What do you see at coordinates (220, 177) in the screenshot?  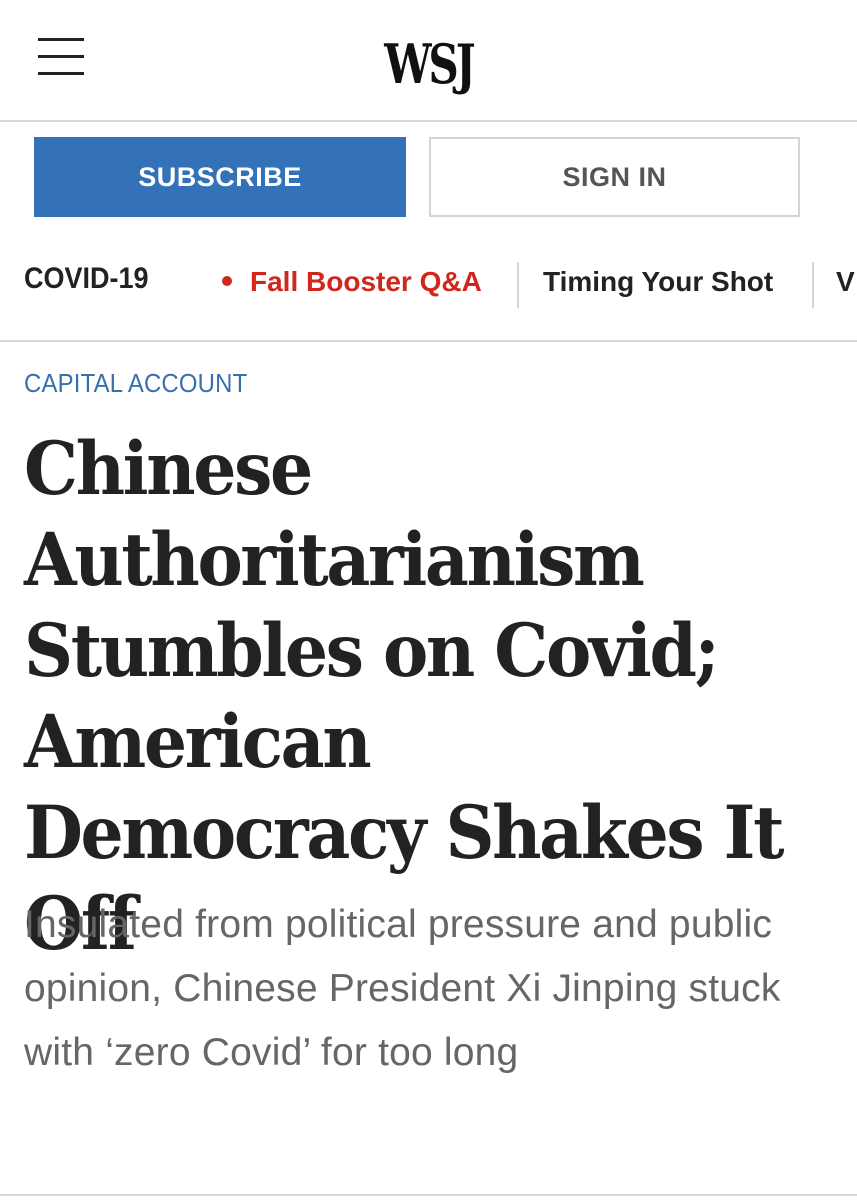 I see `subscribe-button: SUBSCRIBE` at bounding box center [220, 177].